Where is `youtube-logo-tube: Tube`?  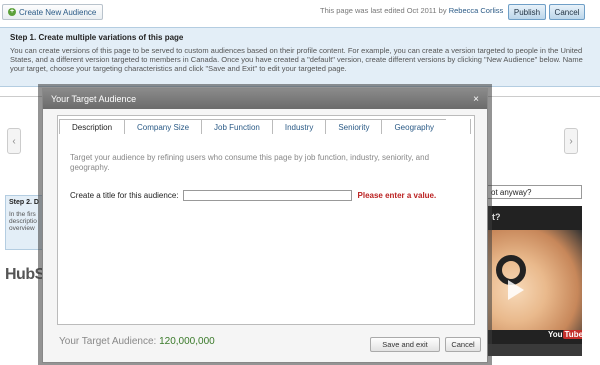 youtube-logo-tube: Tube is located at coordinates (572, 334).